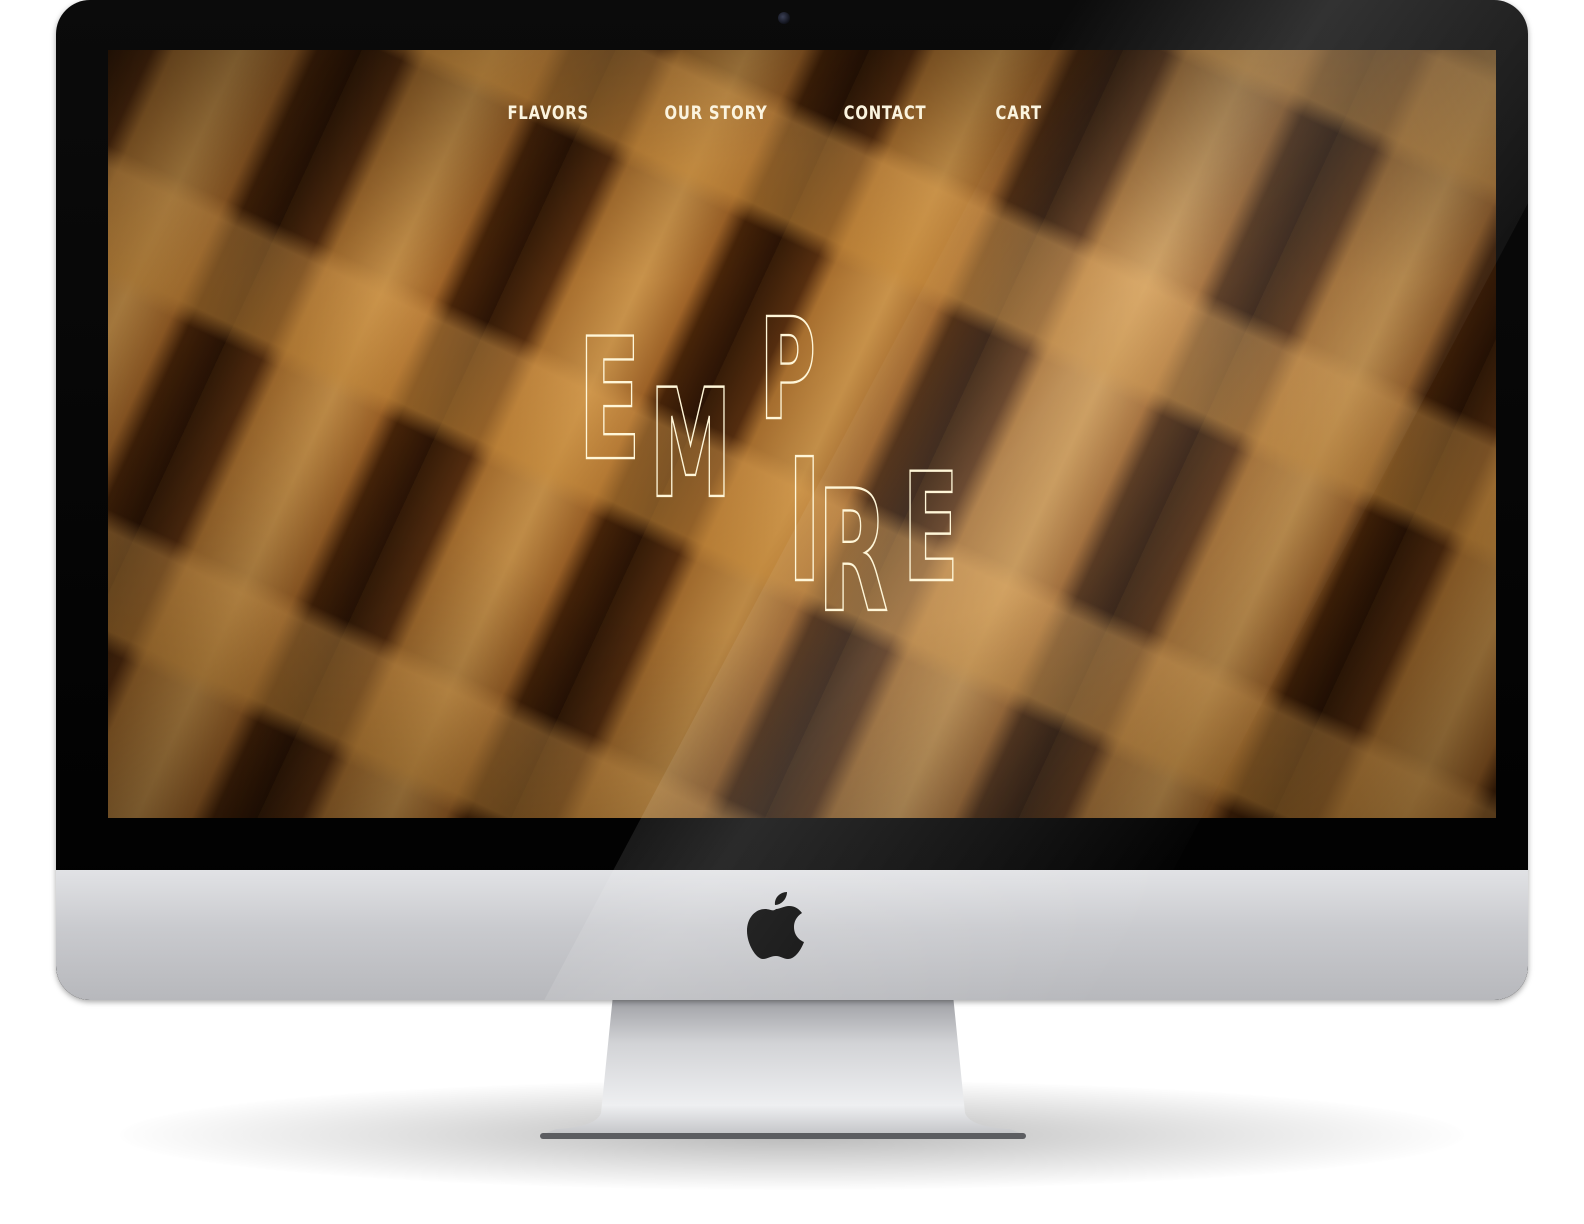 Image resolution: width=1584 pixels, height=1224 pixels. What do you see at coordinates (548, 113) in the screenshot?
I see `nav-flavors: FLAVORS` at bounding box center [548, 113].